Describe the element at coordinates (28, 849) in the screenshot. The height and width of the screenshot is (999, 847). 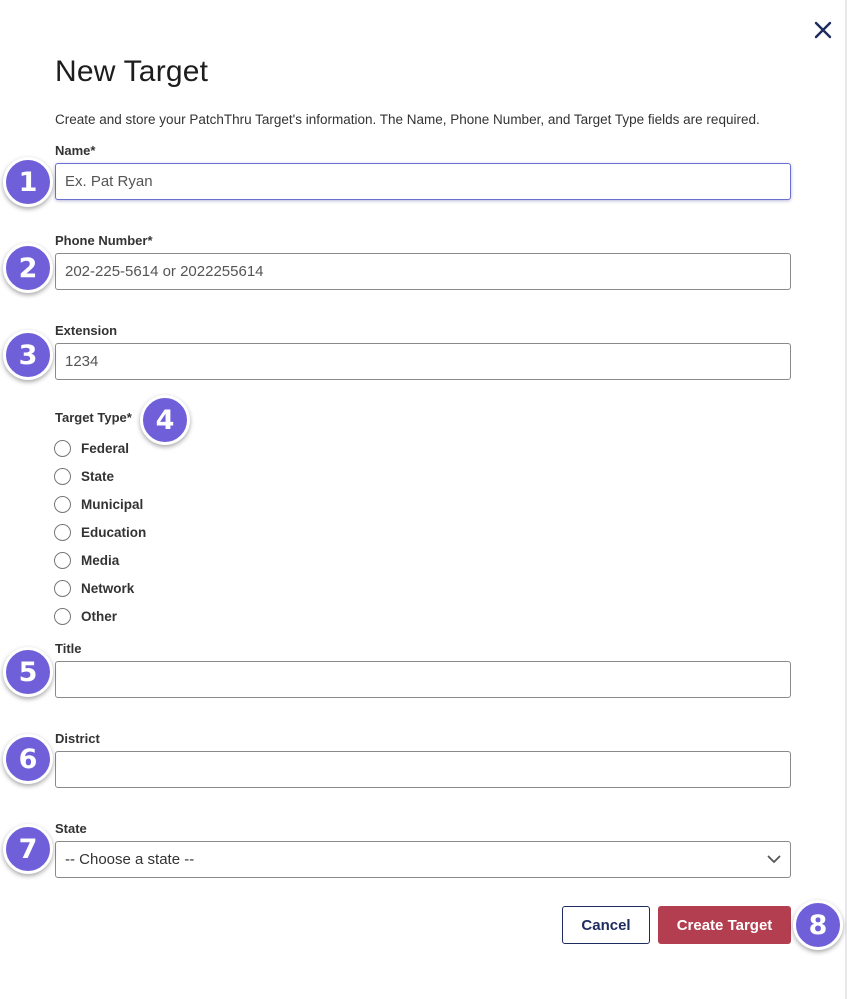
I see `badge-7: 7` at that location.